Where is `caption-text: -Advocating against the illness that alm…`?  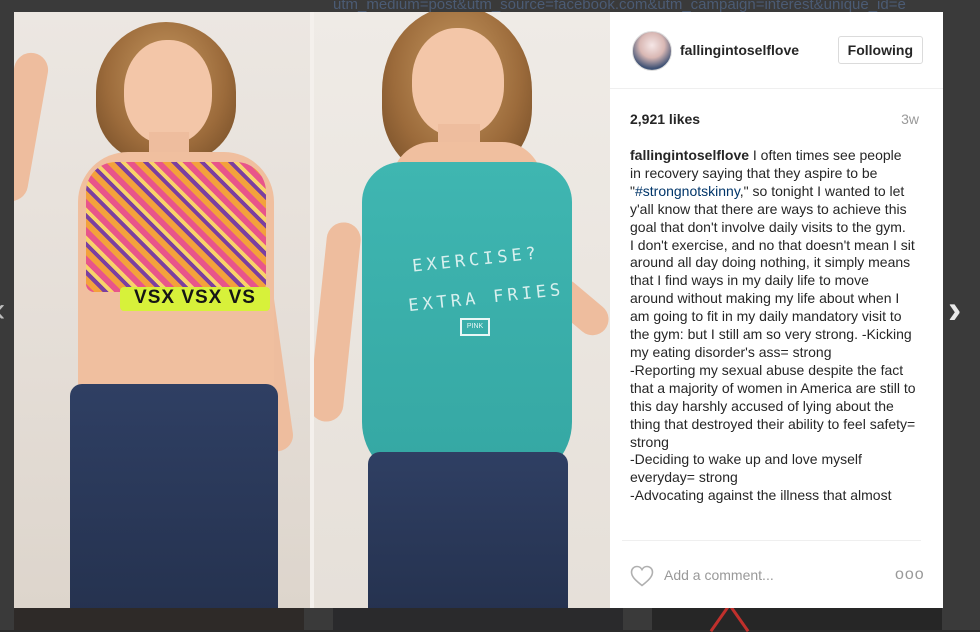
caption-text: -Advocating against the illness that alm… is located at coordinates (761, 495).